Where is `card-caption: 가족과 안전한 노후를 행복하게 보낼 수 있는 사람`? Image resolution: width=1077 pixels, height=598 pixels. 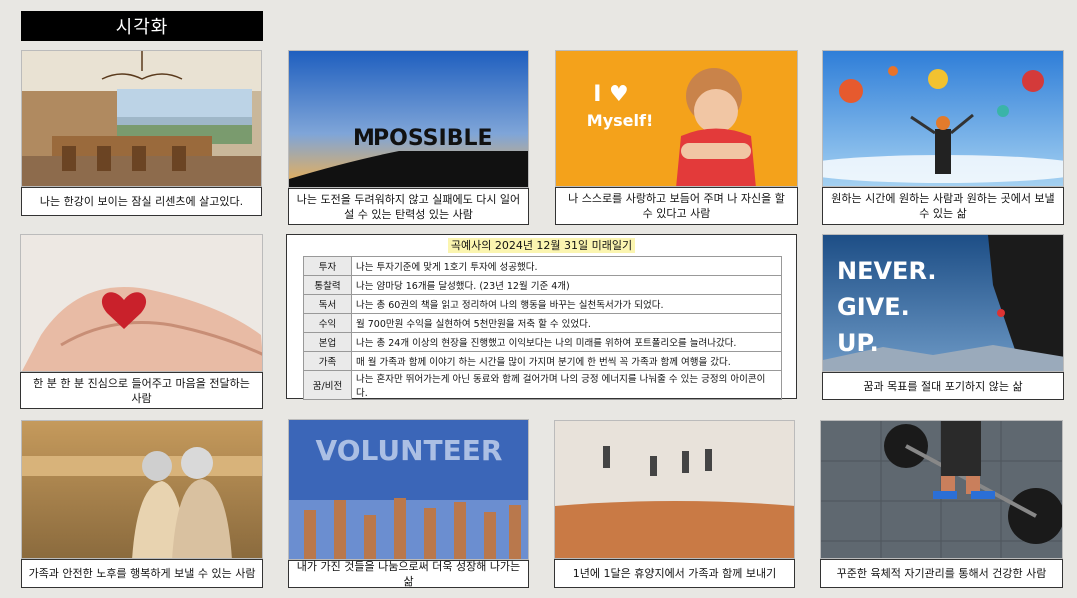 card-caption: 가족과 안전한 노후를 행복하게 보낼 수 있는 사람 is located at coordinates (142, 573).